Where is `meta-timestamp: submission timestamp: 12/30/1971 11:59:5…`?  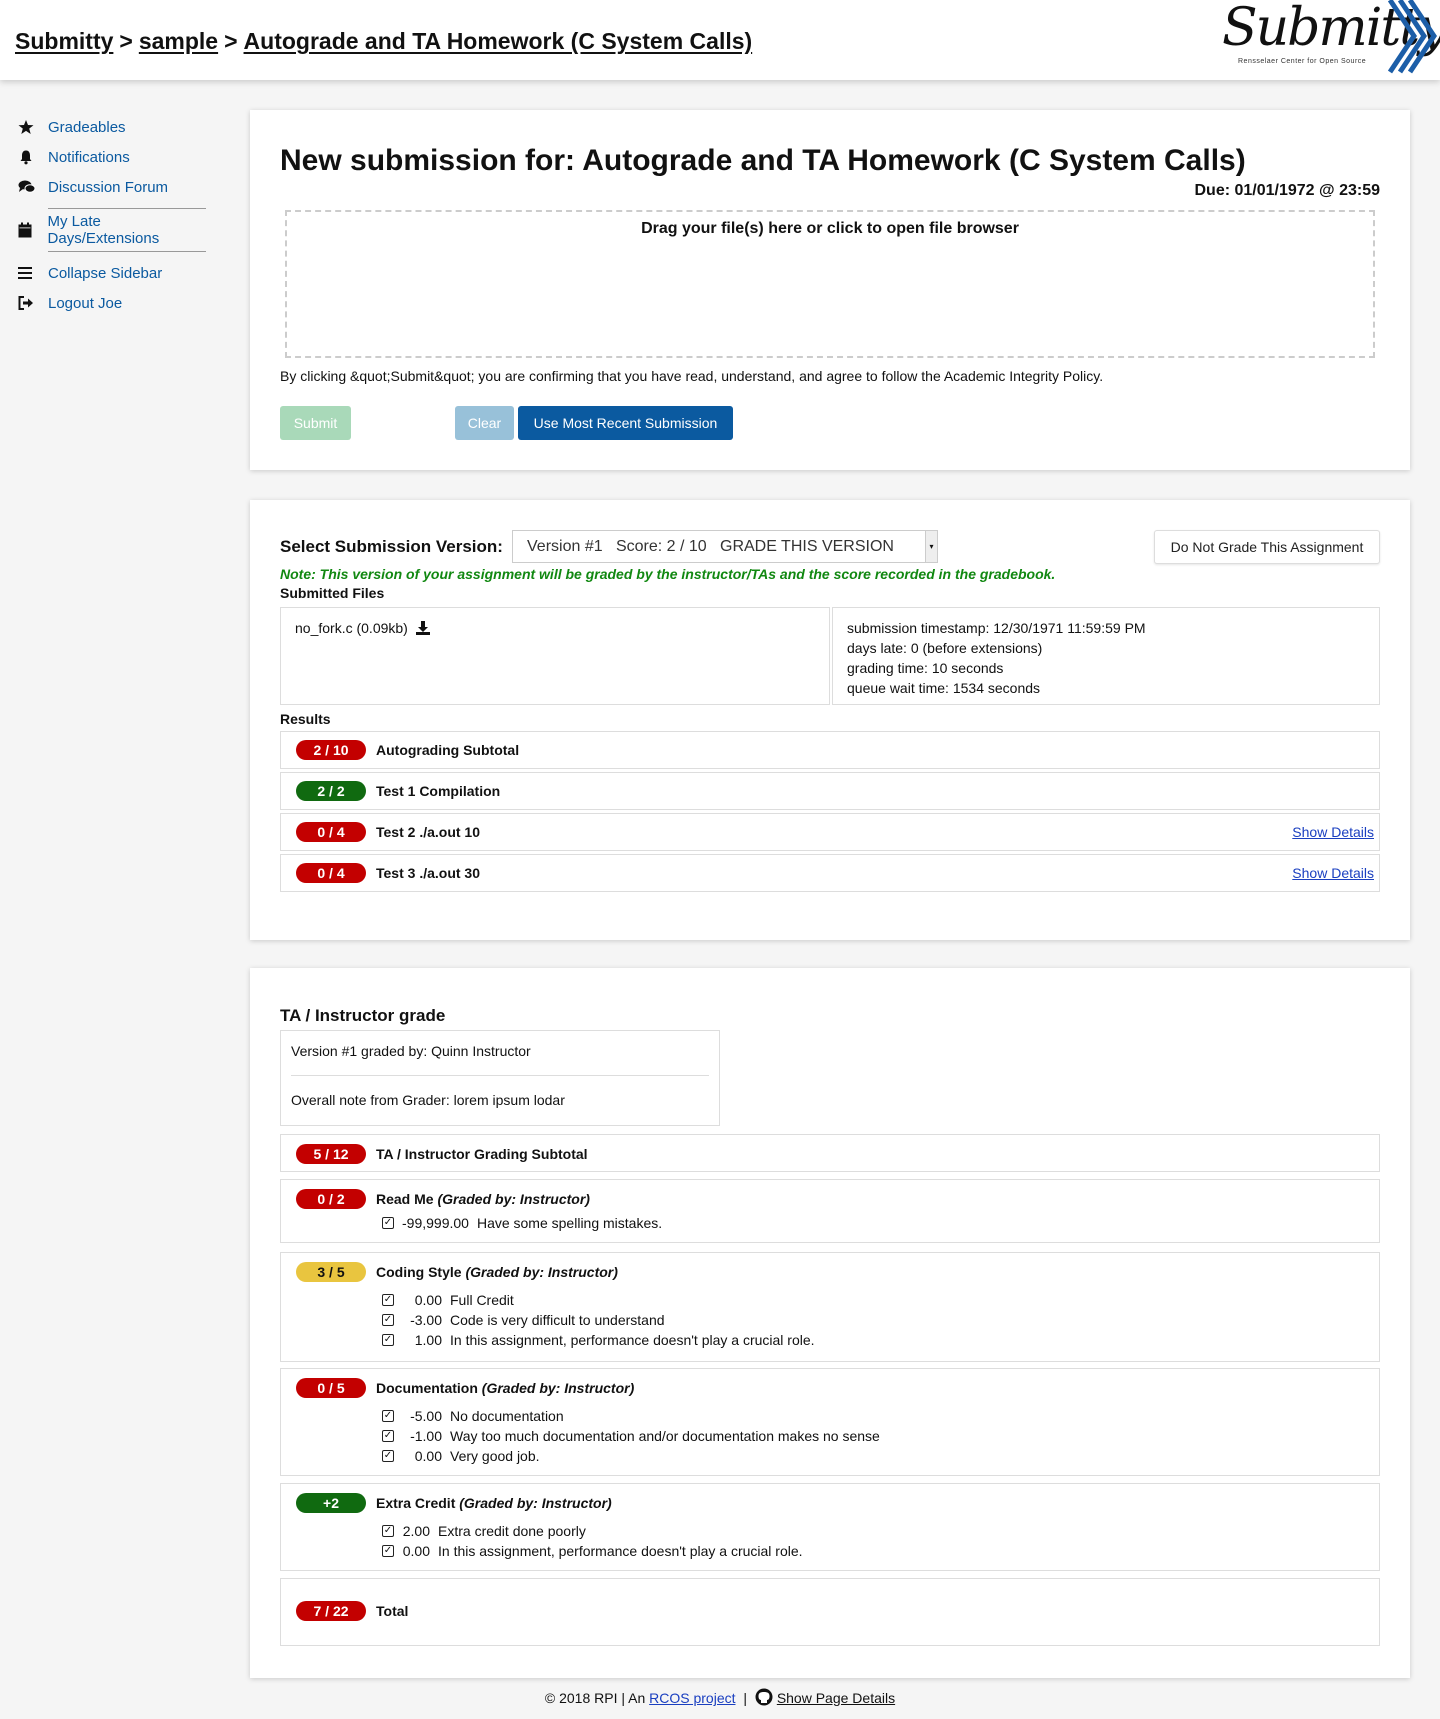 meta-timestamp: submission timestamp: 12/30/1971 11:59:5… is located at coordinates (996, 628).